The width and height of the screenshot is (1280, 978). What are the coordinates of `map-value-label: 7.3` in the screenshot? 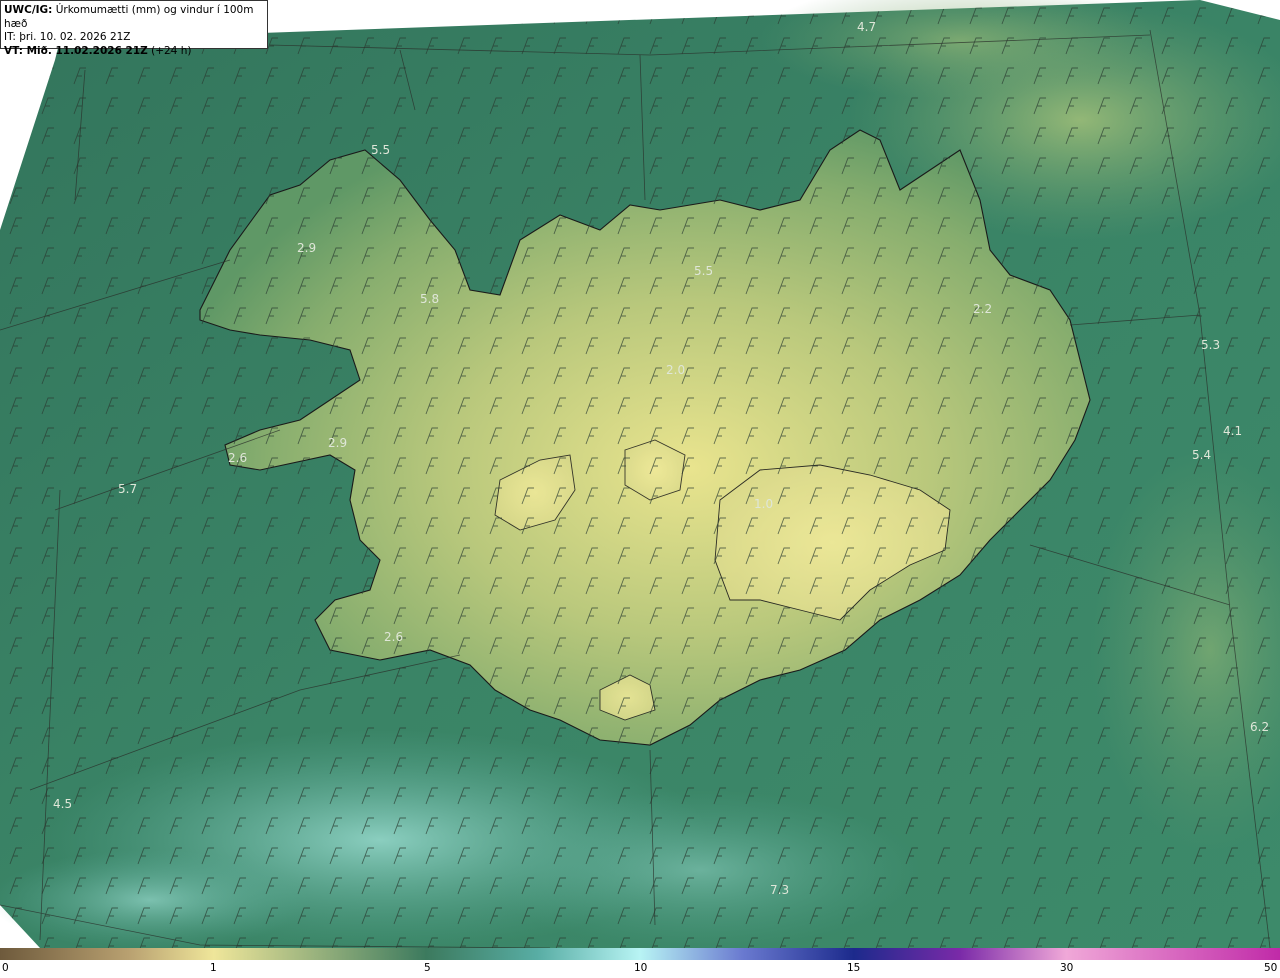 It's located at (779, 890).